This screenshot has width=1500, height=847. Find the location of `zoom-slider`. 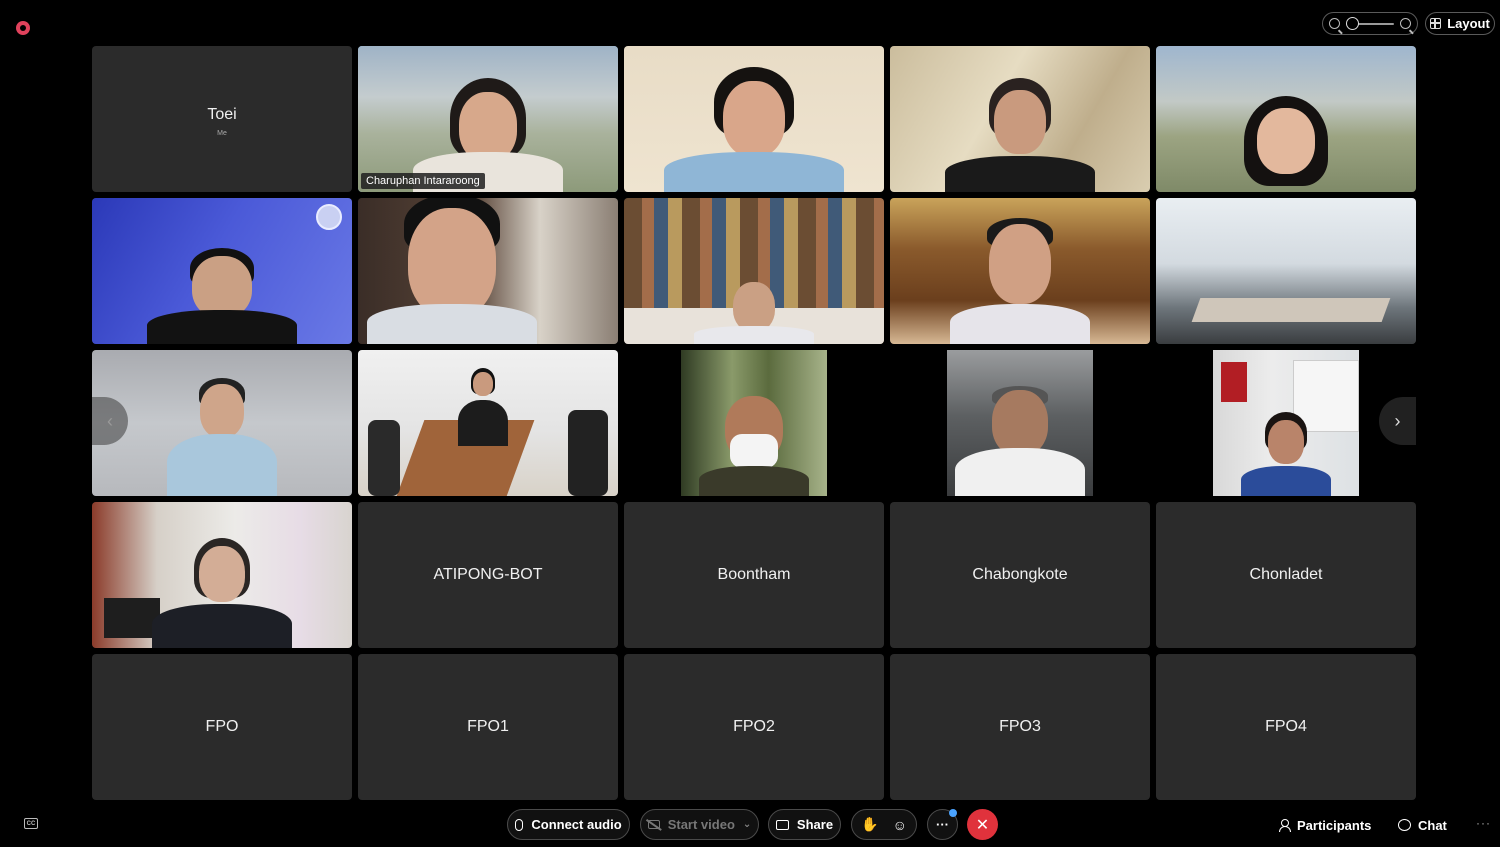

zoom-slider is located at coordinates (1370, 23).